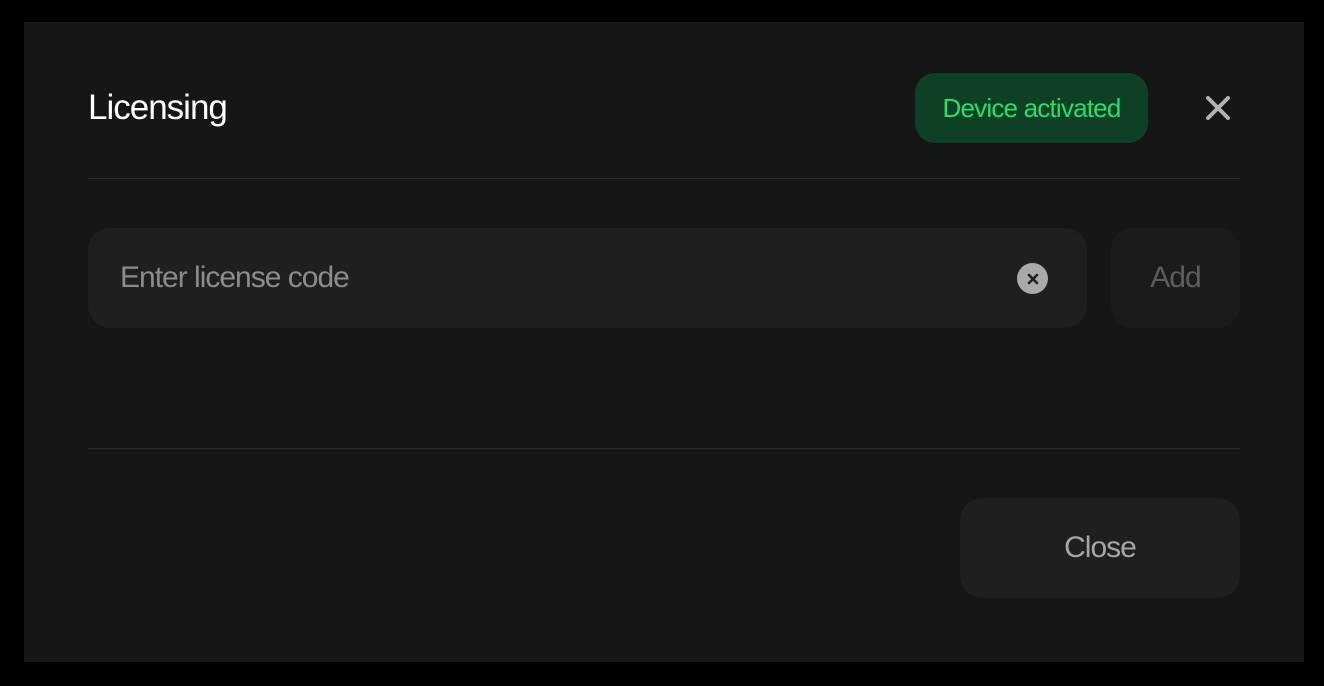  What do you see at coordinates (664, 448) in the screenshot?
I see `footer-divider` at bounding box center [664, 448].